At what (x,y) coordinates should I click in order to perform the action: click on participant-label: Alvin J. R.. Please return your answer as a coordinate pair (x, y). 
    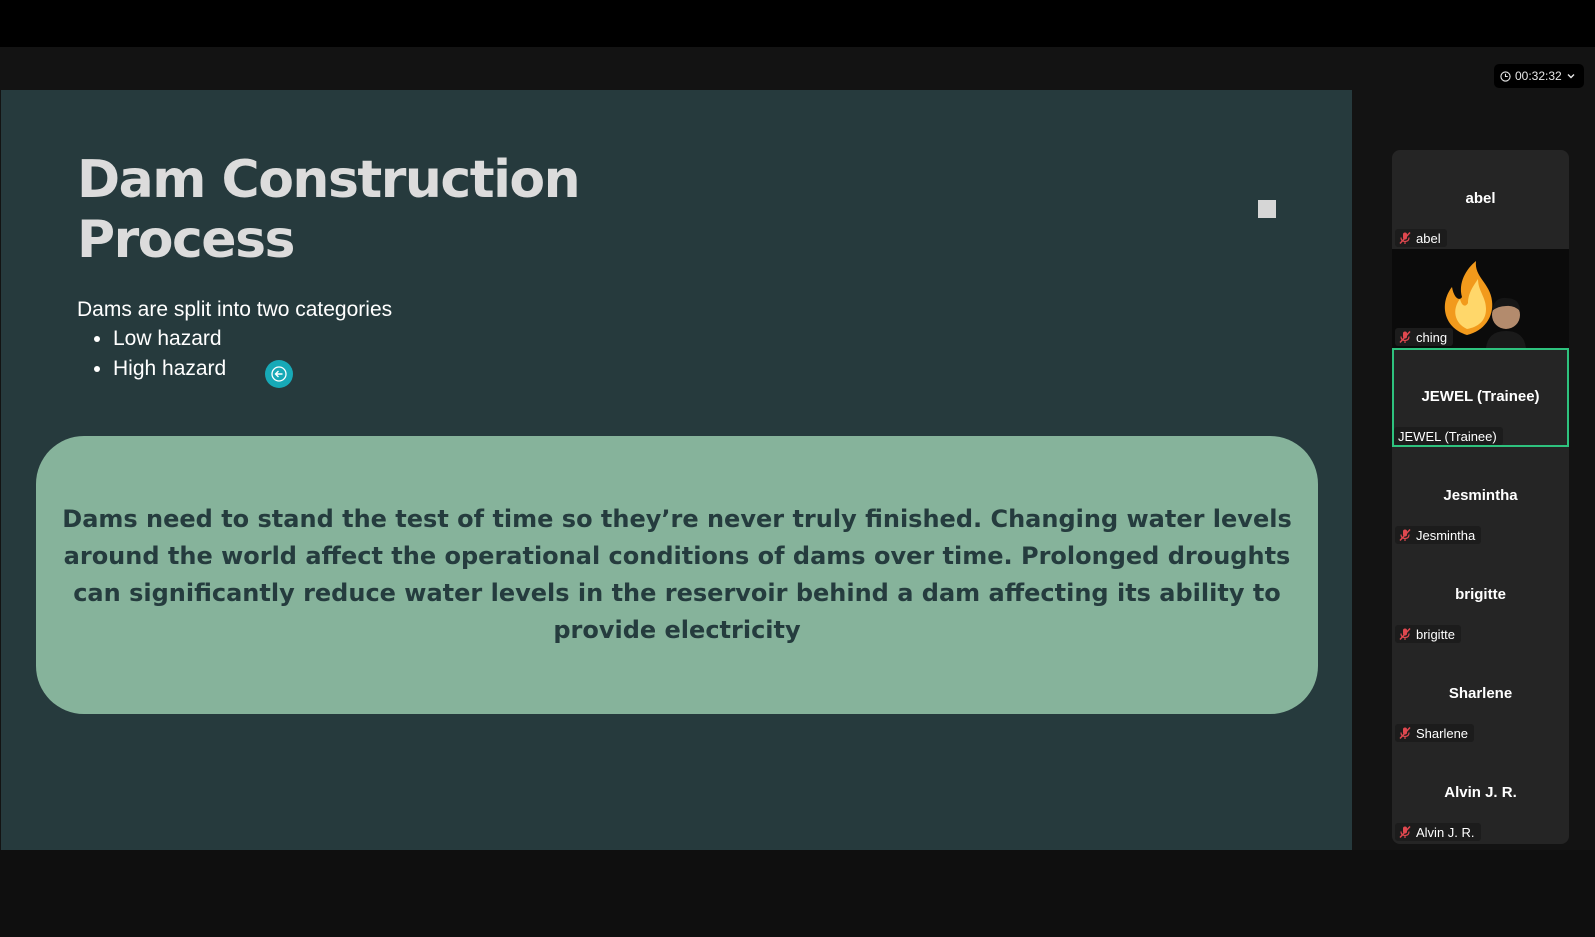
    Looking at the image, I should click on (1438, 832).